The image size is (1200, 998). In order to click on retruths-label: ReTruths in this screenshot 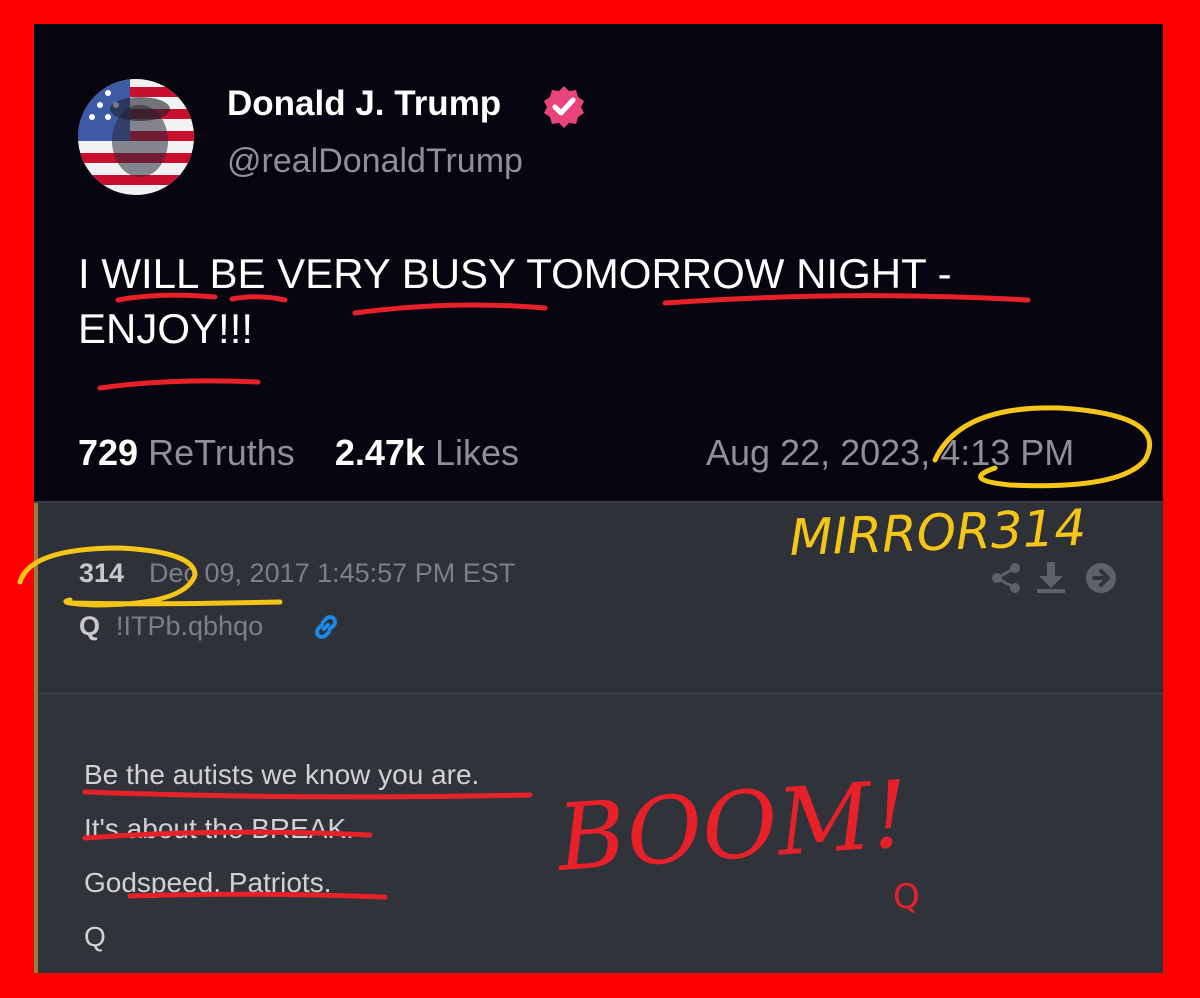, I will do `click(221, 452)`.